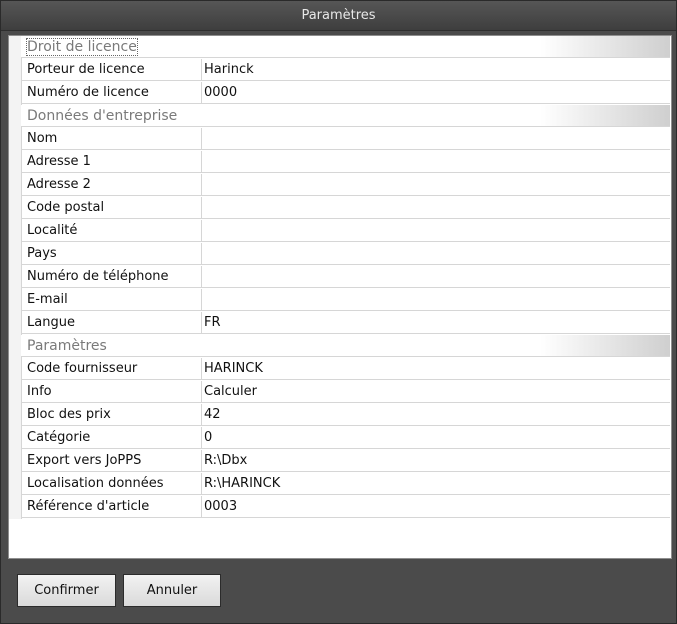  Describe the element at coordinates (88, 506) in the screenshot. I see `property-label: Référence d'article` at that location.